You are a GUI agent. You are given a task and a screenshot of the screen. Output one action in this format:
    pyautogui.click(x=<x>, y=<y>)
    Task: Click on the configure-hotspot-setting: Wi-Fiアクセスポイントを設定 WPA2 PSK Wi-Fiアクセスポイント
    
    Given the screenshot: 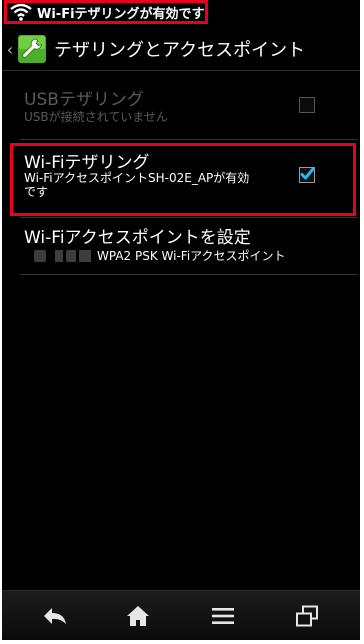 What is the action you would take?
    pyautogui.click(x=181, y=246)
    